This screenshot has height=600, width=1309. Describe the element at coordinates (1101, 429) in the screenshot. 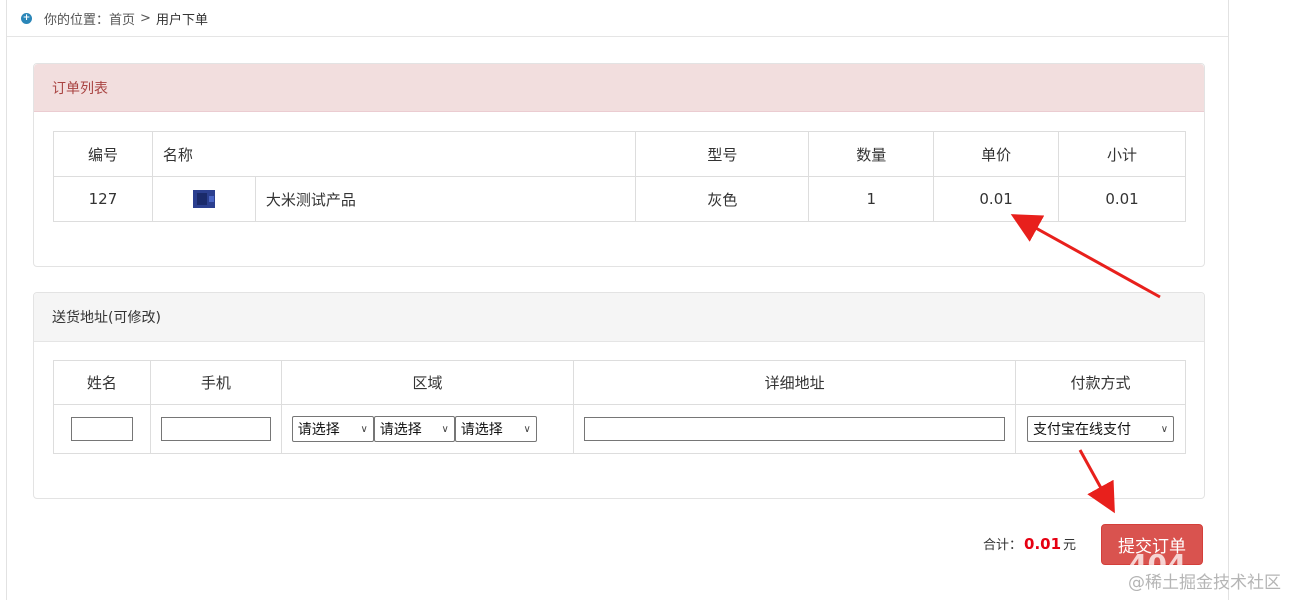

I see `payment-method-select: 支付宝在线支付 ∨` at that location.